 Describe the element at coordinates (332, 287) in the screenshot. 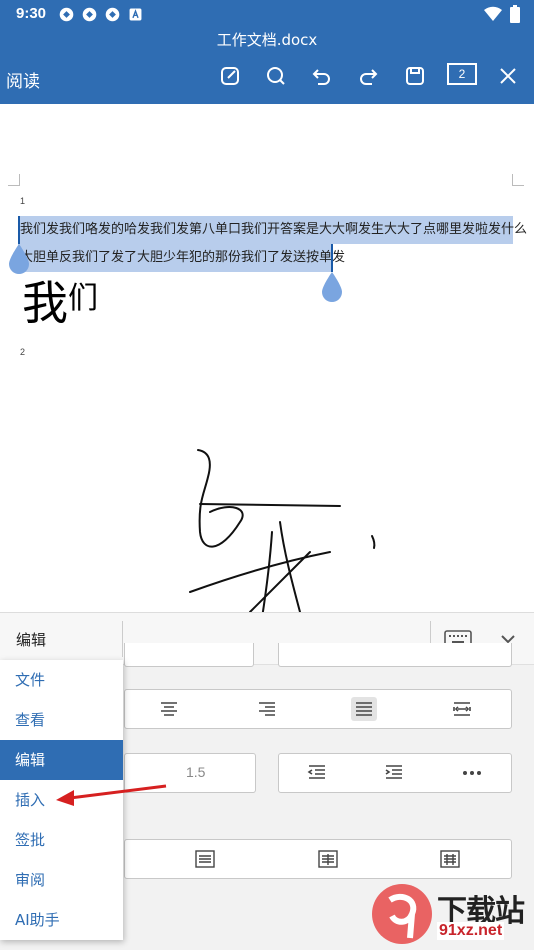

I see `selection-end-handle` at that location.